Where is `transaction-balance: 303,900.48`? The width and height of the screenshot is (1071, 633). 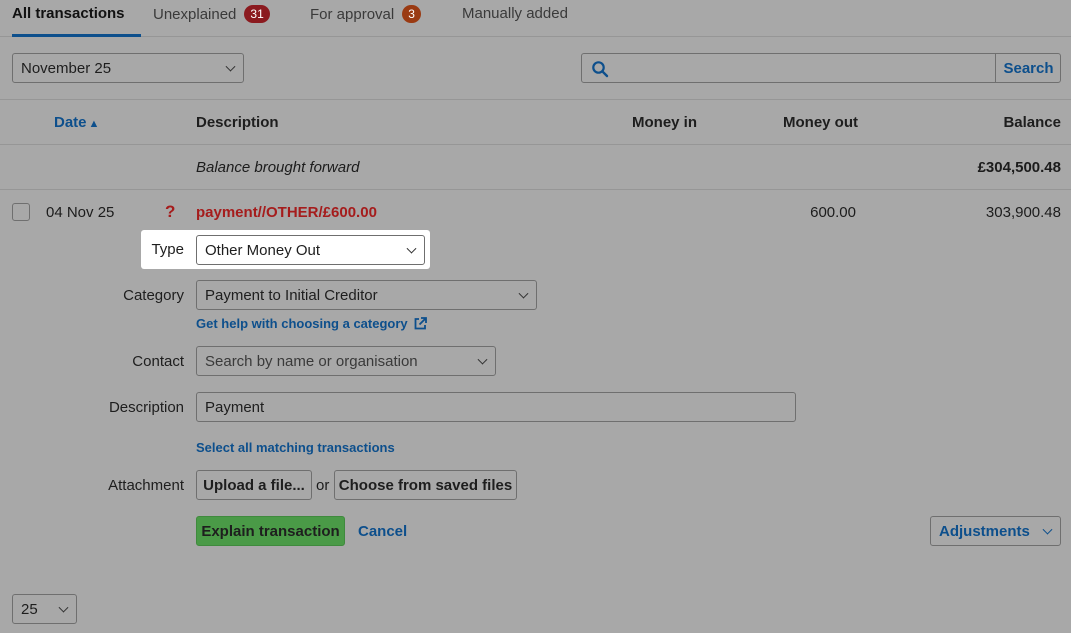 transaction-balance: 303,900.48 is located at coordinates (1023, 212).